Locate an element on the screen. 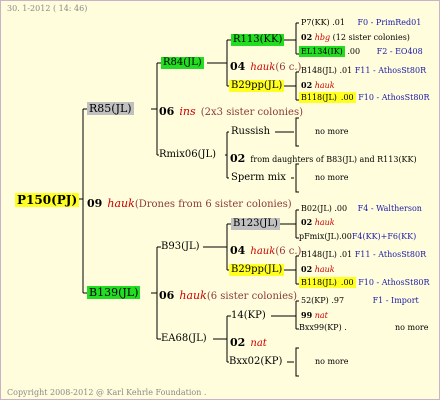 The height and width of the screenshot is (400, 440). gen3-kp14-queen: 14(KP) is located at coordinates (248, 316).